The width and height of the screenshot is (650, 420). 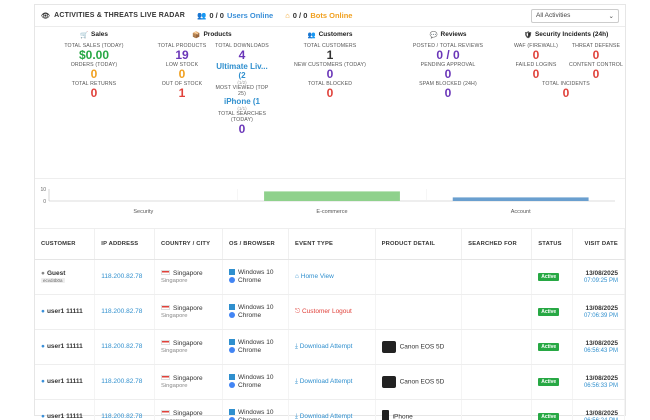 What do you see at coordinates (65, 244) in the screenshot?
I see `col-customer: CUSTOMER` at bounding box center [65, 244].